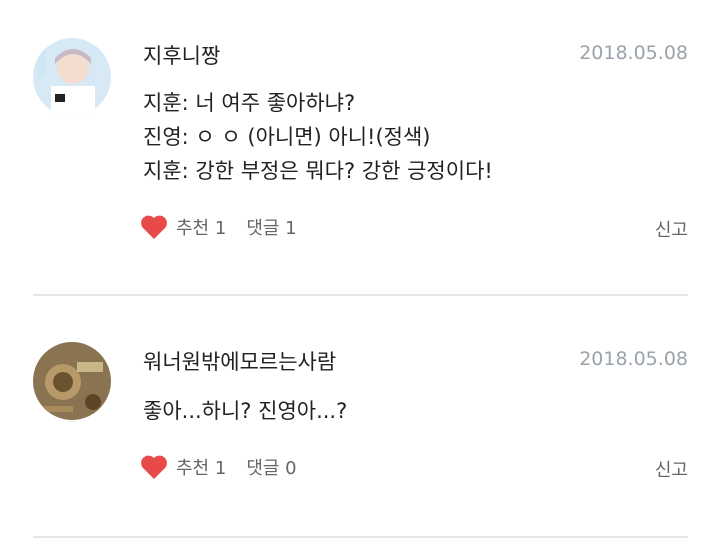 The height and width of the screenshot is (540, 720). I want to click on author-name: 워너원밖에모르는사람, so click(239, 361).